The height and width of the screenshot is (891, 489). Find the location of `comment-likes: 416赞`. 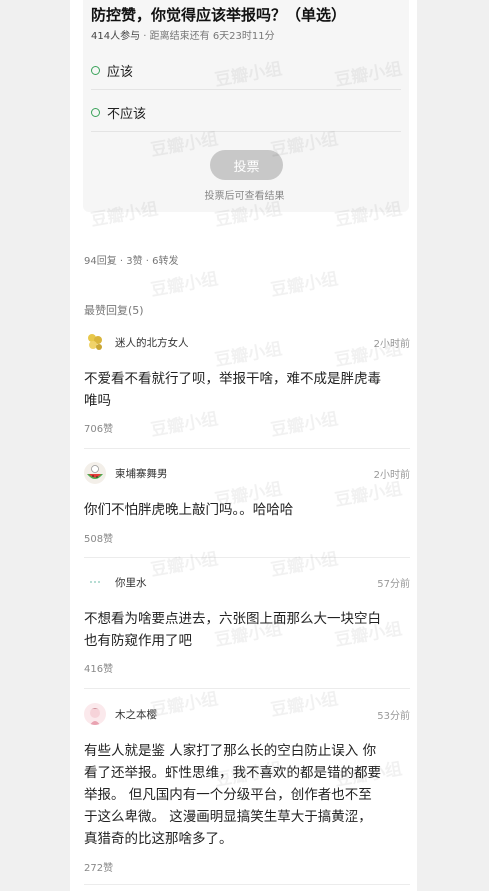

comment-likes: 416赞 is located at coordinates (98, 667).